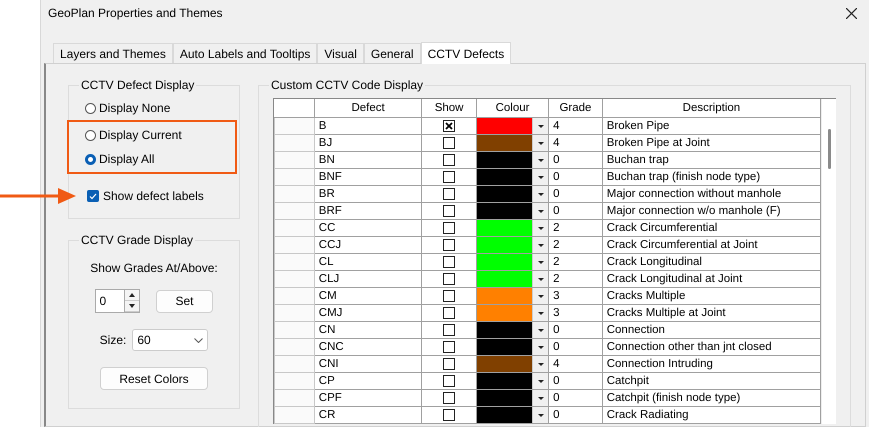  I want to click on column-header: Description, so click(711, 108).